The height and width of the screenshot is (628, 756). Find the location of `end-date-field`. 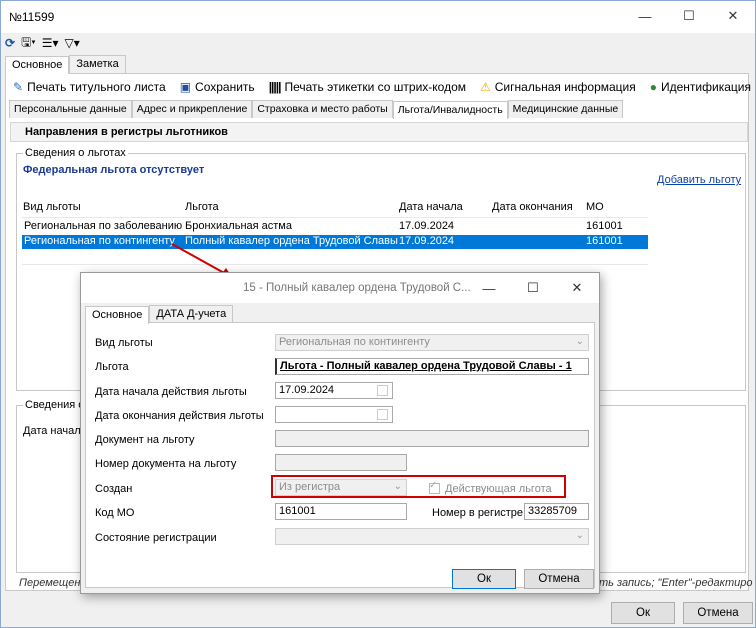

end-date-field is located at coordinates (334, 414).